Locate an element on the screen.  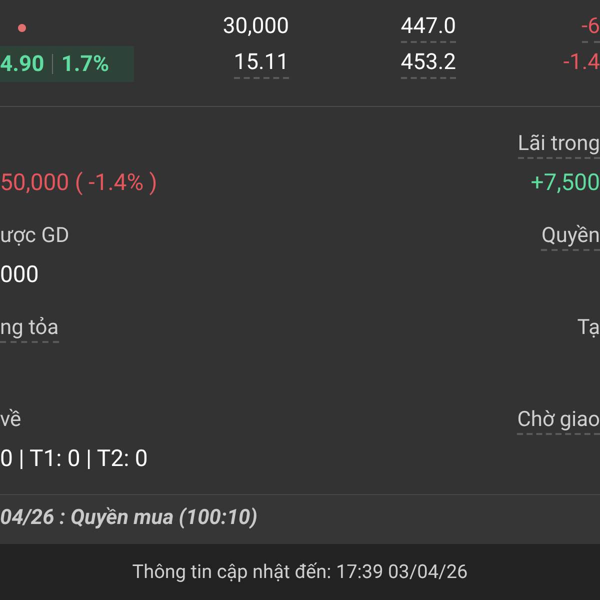
field-label: ng tỏa is located at coordinates (29, 328).